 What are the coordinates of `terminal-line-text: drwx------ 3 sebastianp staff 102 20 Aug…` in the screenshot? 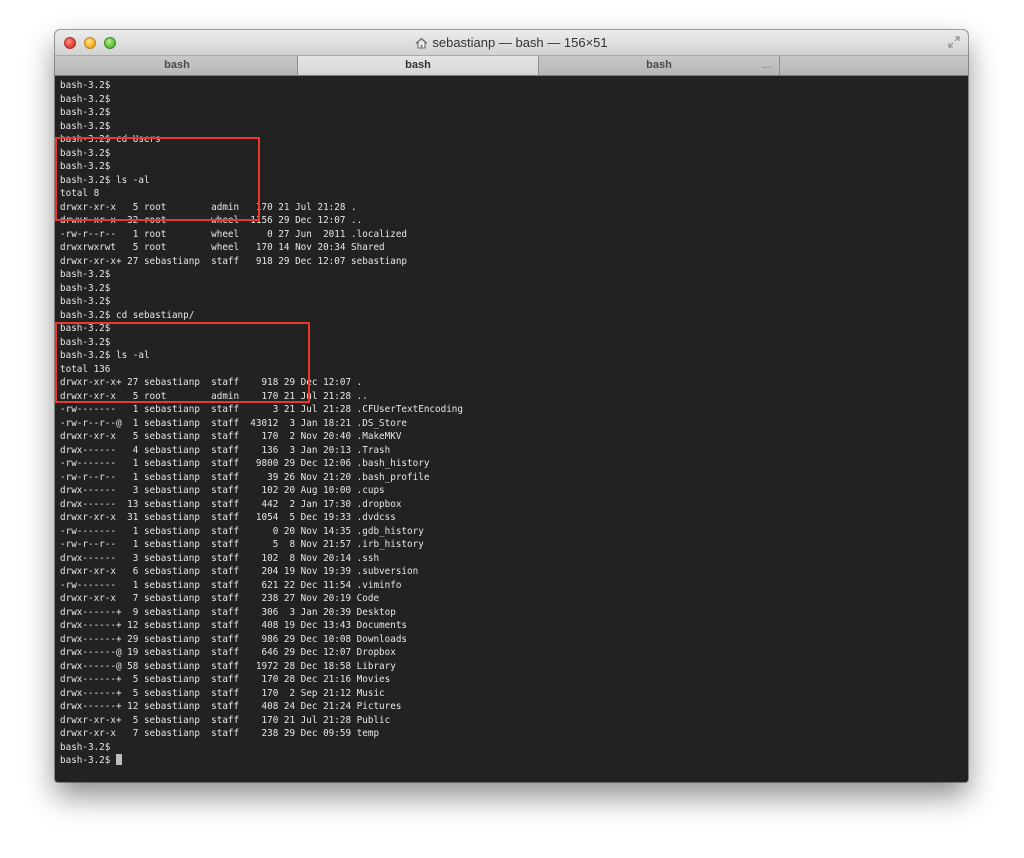 It's located at (222, 490).